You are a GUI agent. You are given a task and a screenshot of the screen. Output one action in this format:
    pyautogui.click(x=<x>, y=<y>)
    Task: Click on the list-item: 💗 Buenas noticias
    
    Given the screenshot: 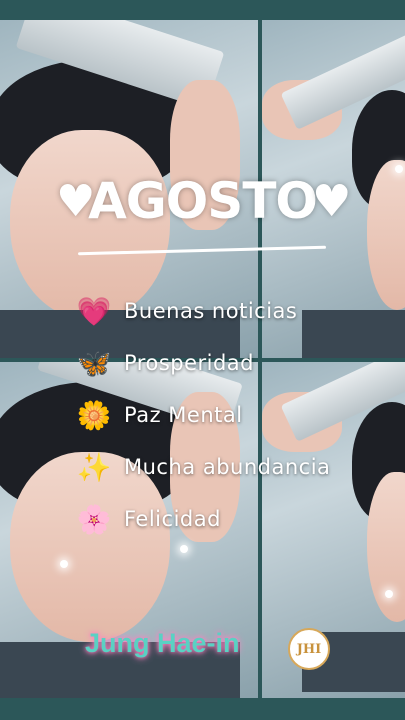 What is the action you would take?
    pyautogui.click(x=203, y=311)
    